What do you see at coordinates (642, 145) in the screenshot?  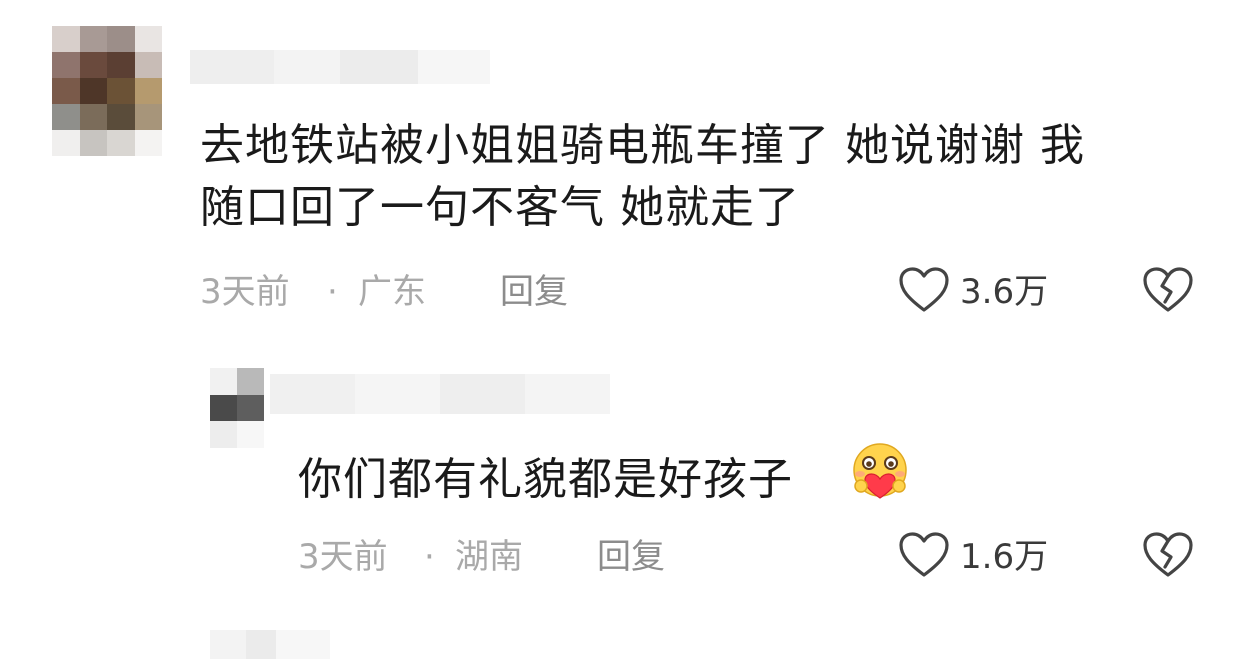 I see `comment-text: 去地铁站被小姐姐骑电瓶车撞了 她说谢谢 我` at bounding box center [642, 145].